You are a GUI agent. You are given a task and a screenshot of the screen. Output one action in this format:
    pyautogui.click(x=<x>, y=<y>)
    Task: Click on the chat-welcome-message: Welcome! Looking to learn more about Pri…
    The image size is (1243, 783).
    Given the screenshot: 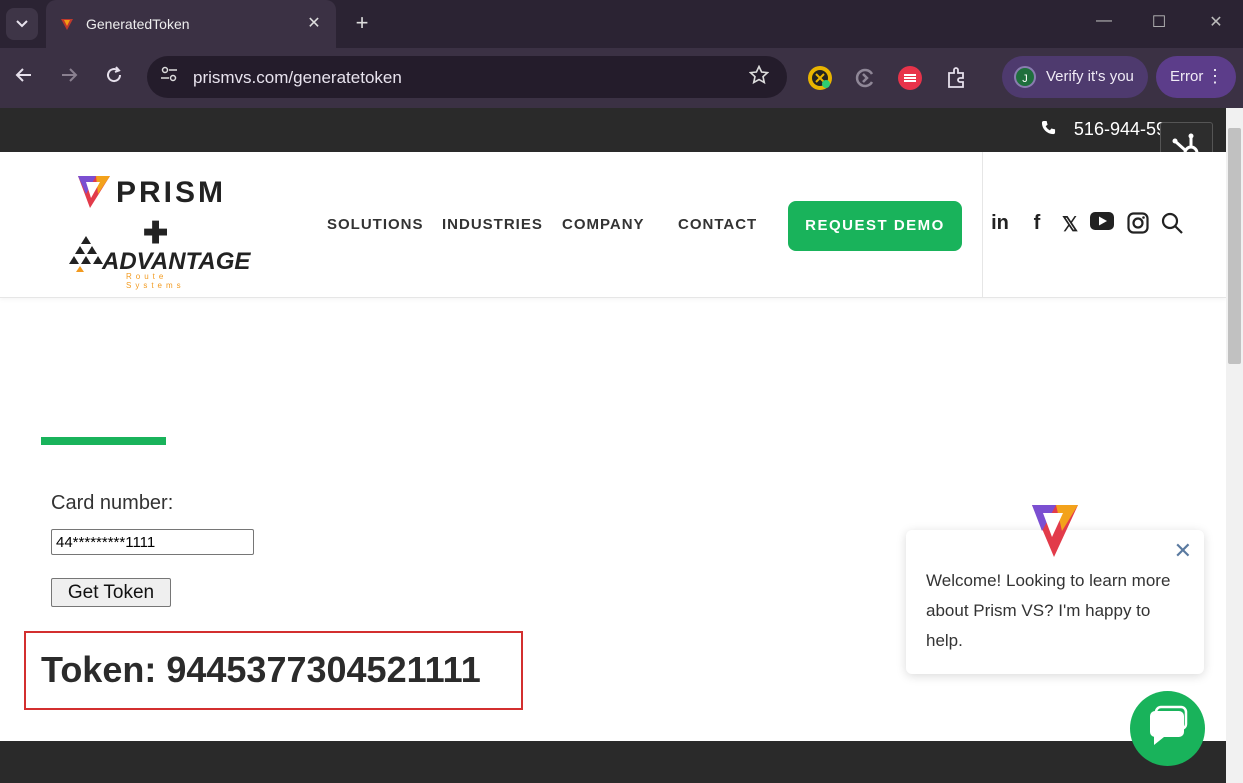 What is the action you would take?
    pyautogui.click(x=1048, y=610)
    